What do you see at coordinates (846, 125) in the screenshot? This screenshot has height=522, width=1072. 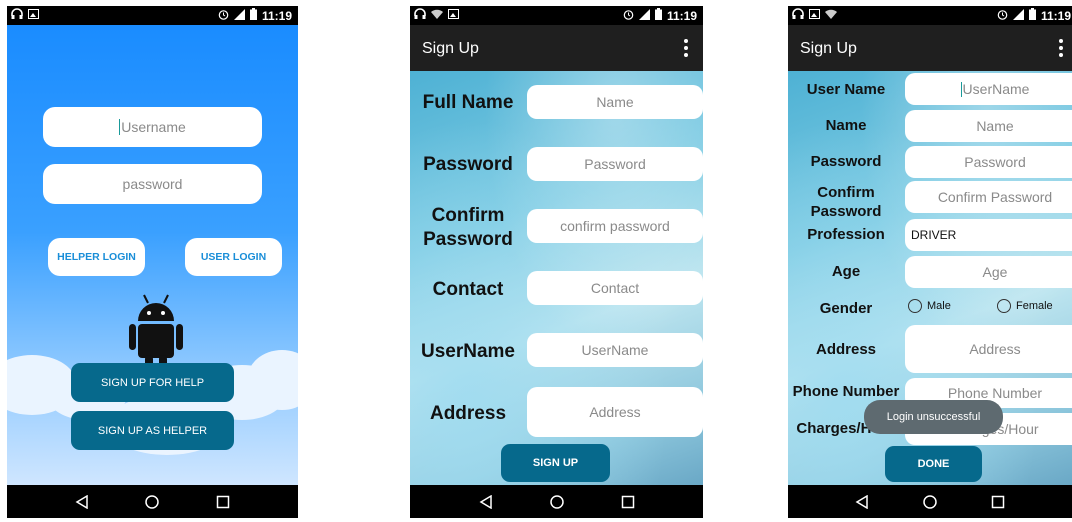 I see `name-label: Name` at bounding box center [846, 125].